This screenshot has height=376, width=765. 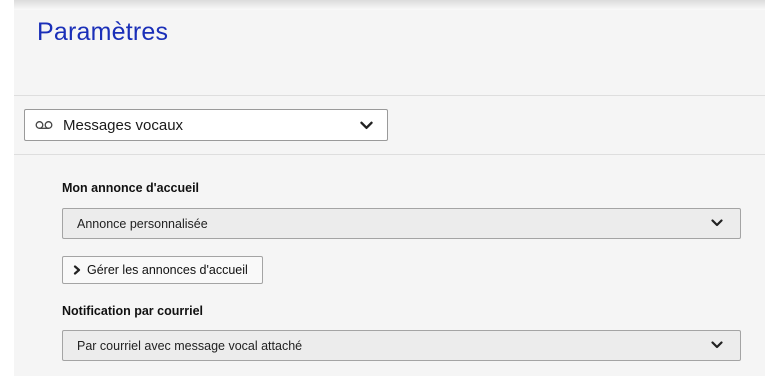 What do you see at coordinates (103, 32) in the screenshot?
I see `page-title: Paramètres` at bounding box center [103, 32].